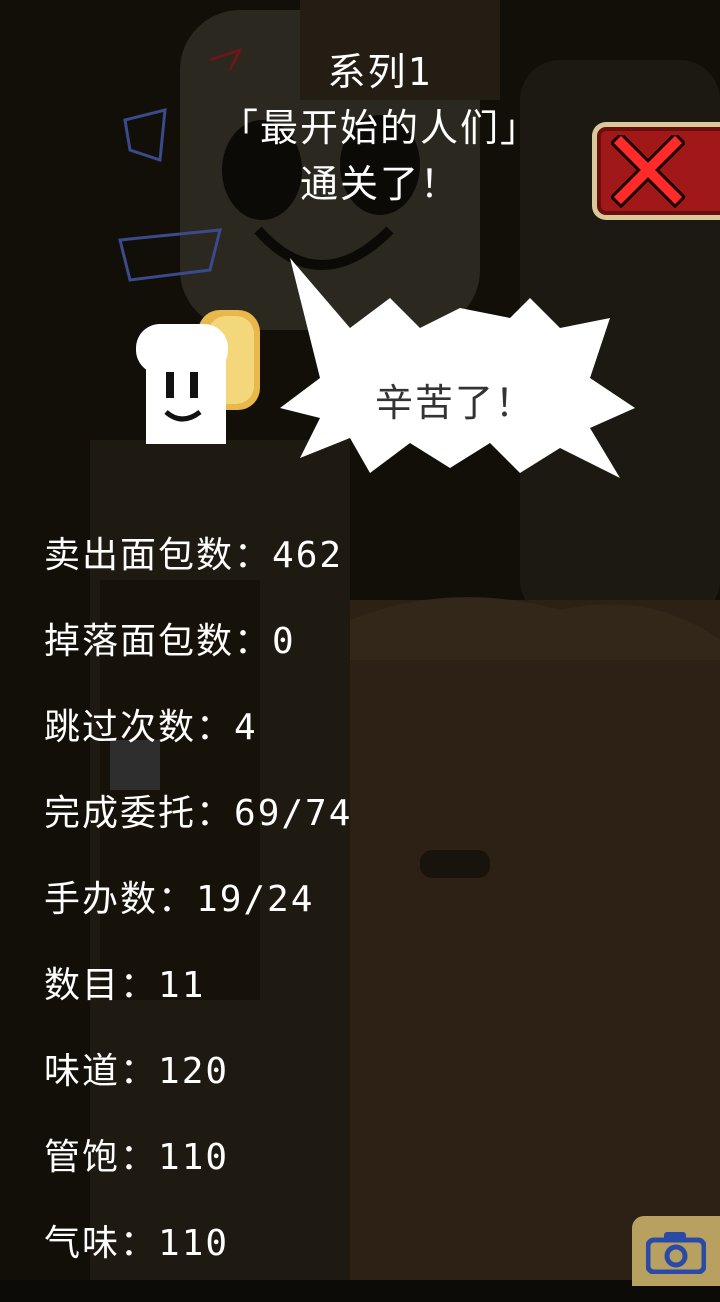 The width and height of the screenshot is (720, 1302). What do you see at coordinates (82, 985) in the screenshot?
I see `stat-label: 数目` at bounding box center [82, 985].